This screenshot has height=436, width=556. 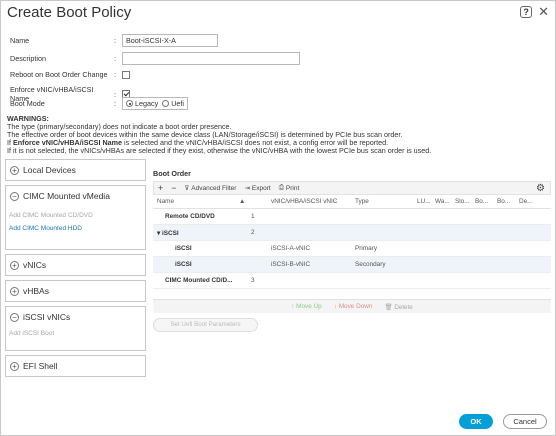 What do you see at coordinates (211, 58) in the screenshot?
I see `description-field` at bounding box center [211, 58].